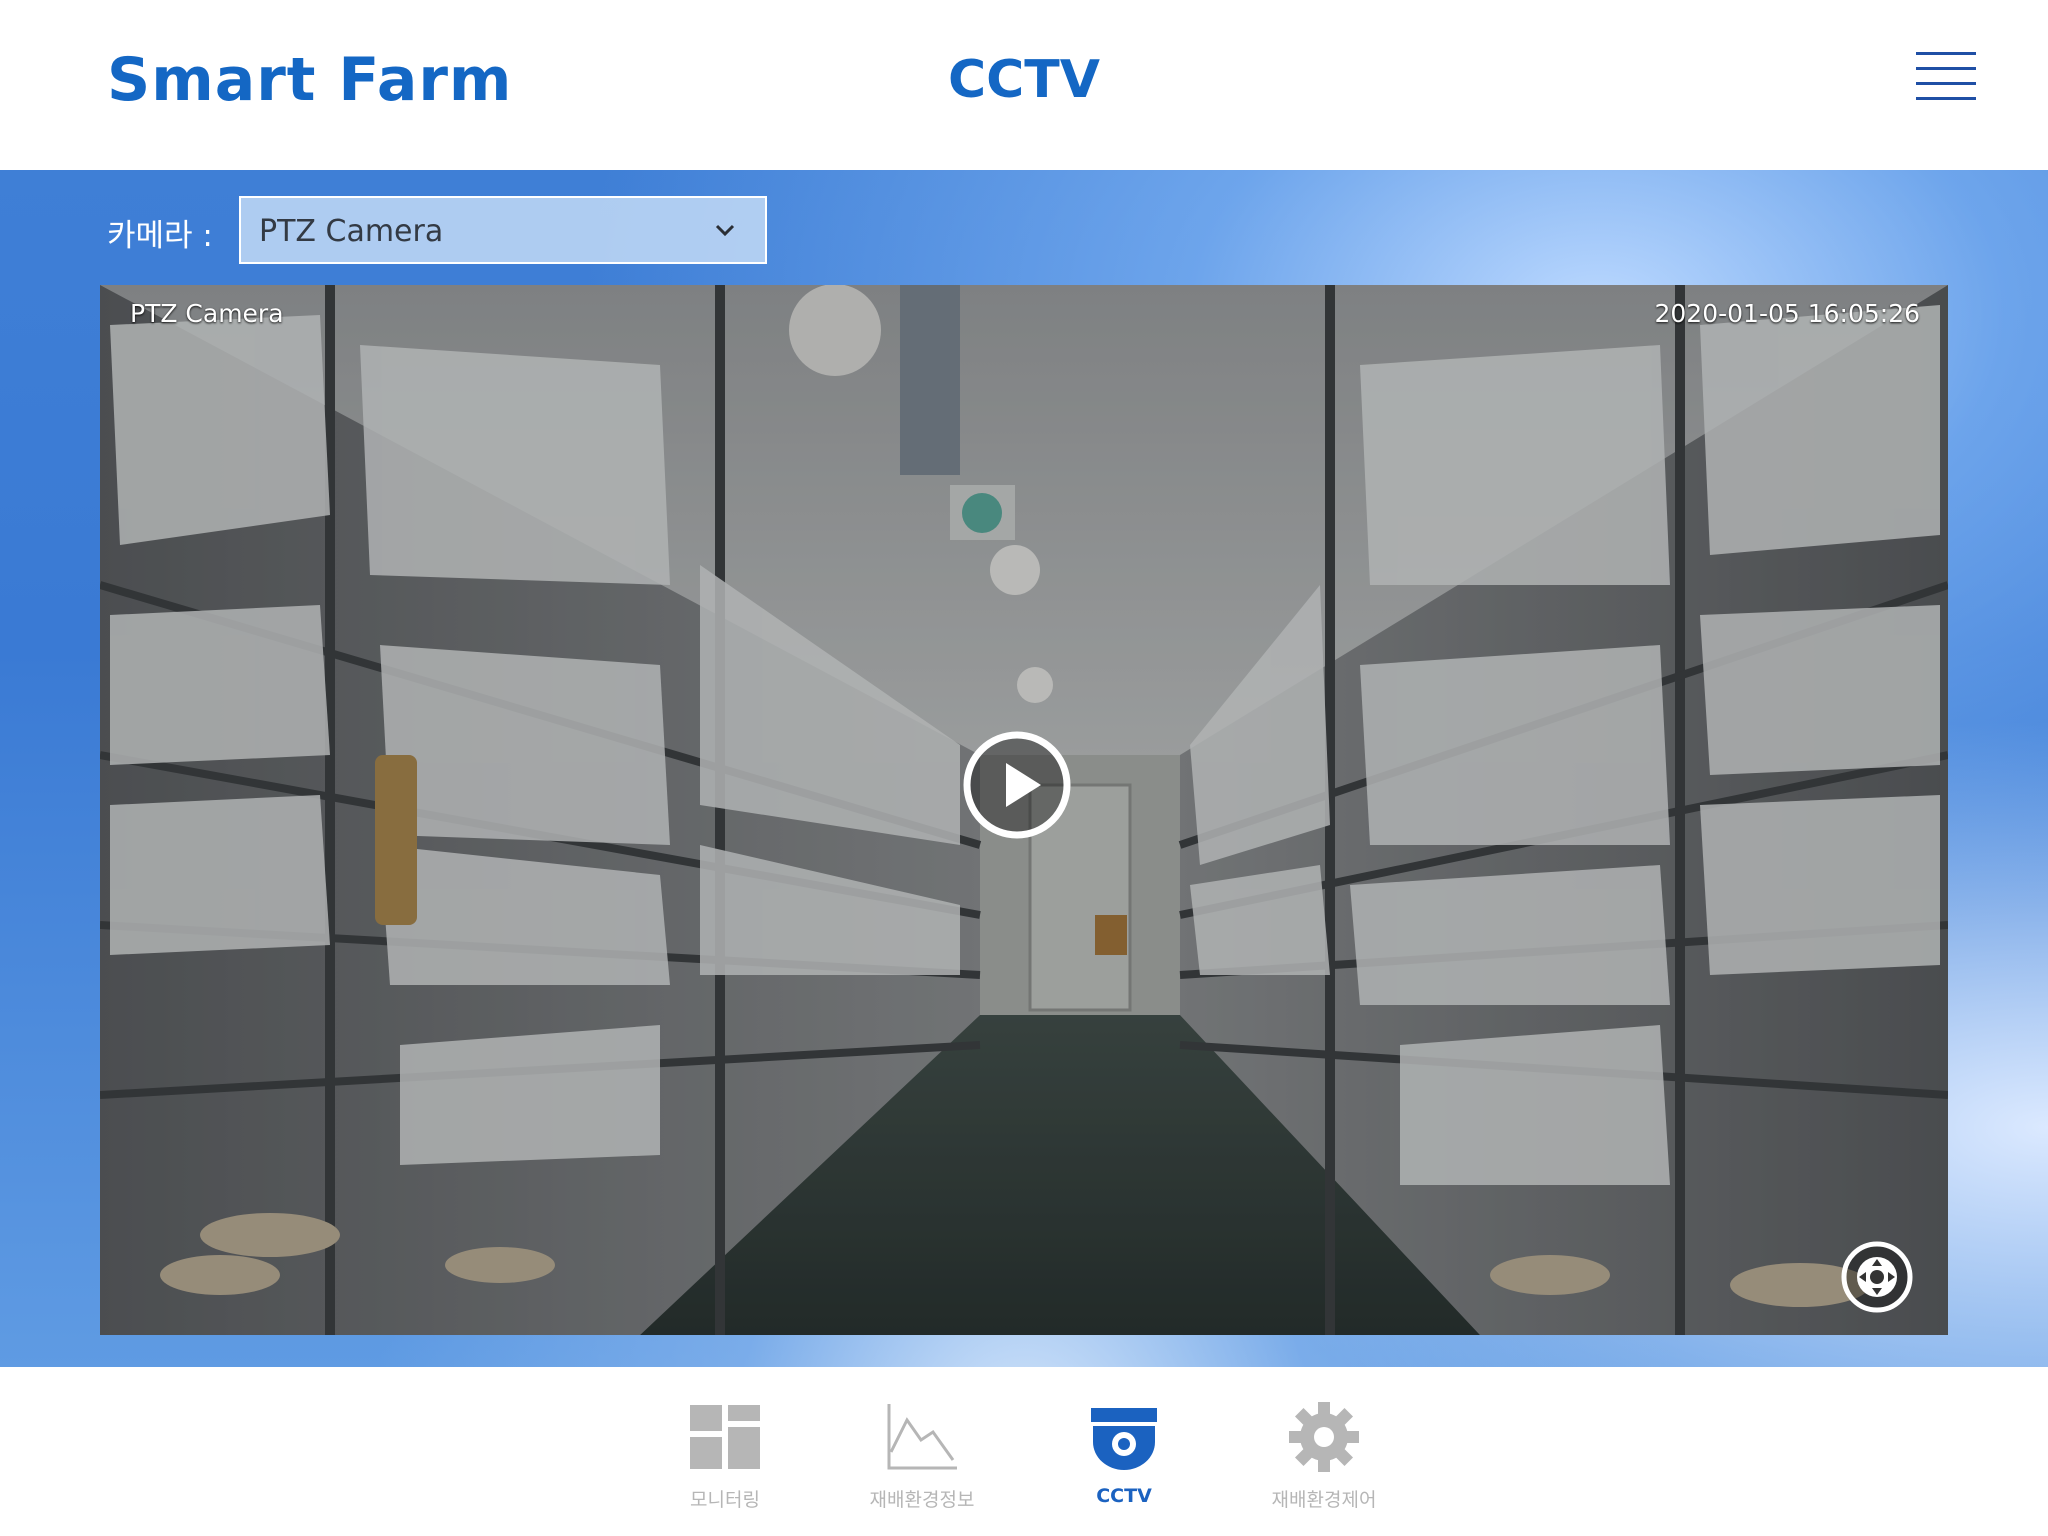  I want to click on nav-item-growth-control: 재배환경제어, so click(1324, 1451).